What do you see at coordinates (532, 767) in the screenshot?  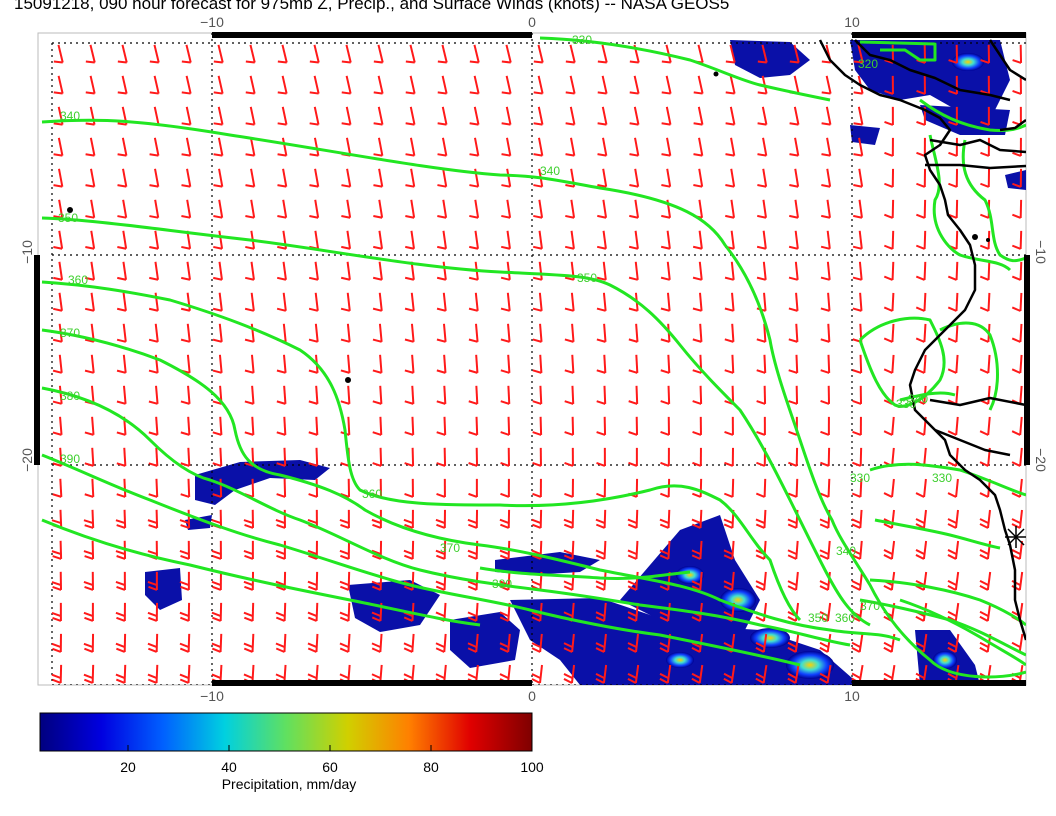 I see `colorbar-tick: 100` at bounding box center [532, 767].